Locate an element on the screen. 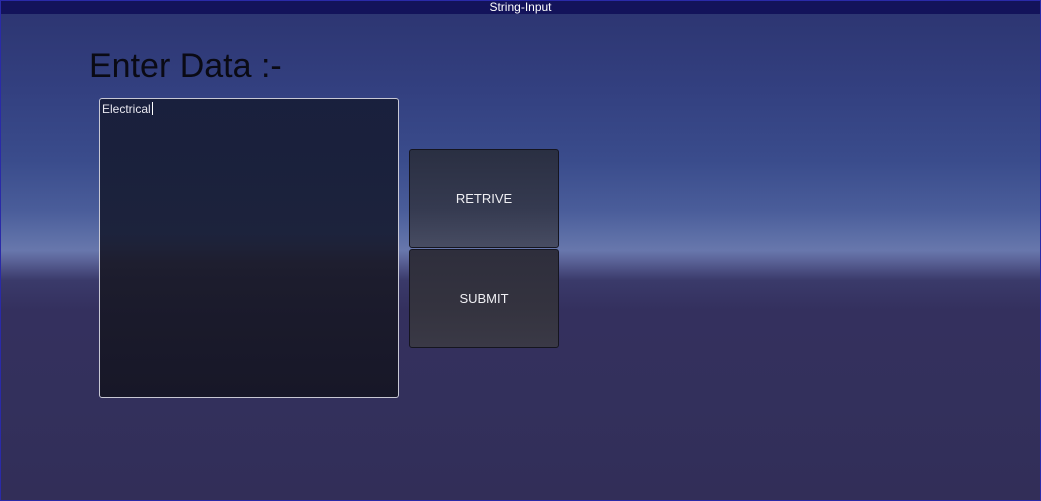  page-heading: Enter Data :- is located at coordinates (185, 66).